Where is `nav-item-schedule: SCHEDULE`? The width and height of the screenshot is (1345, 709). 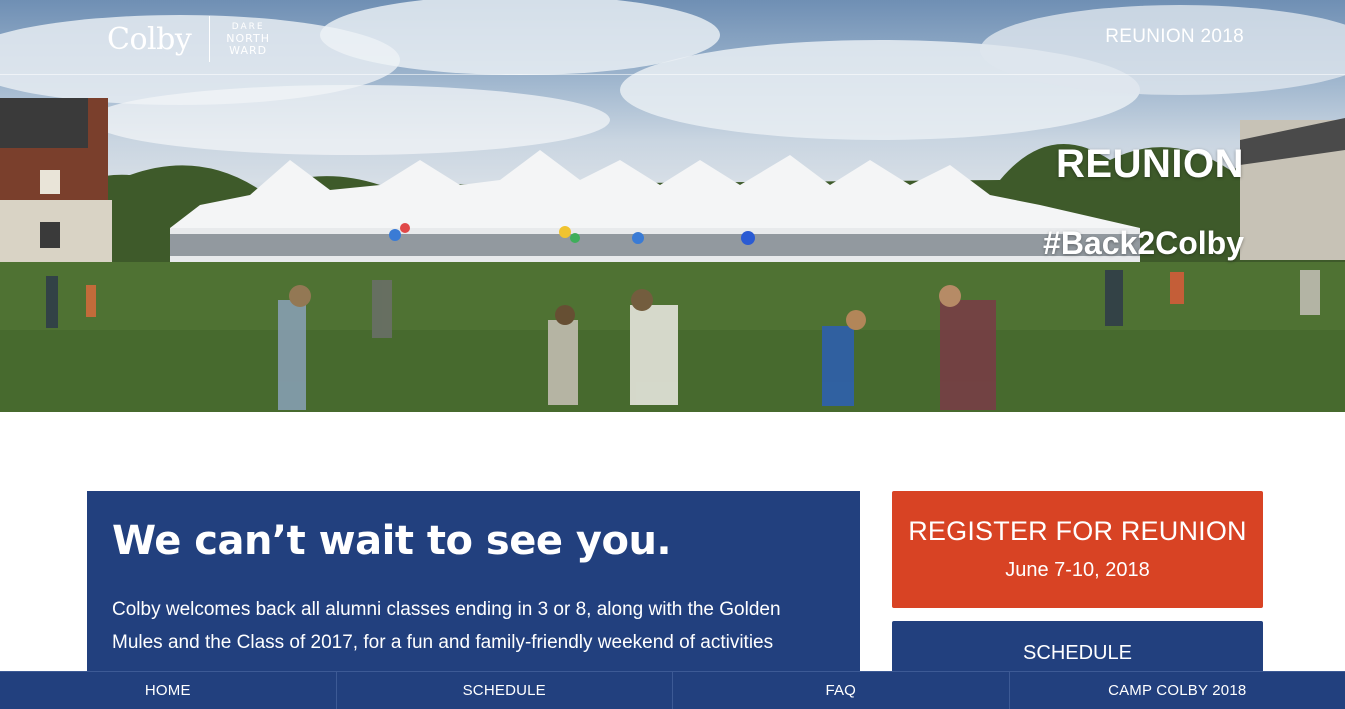
nav-item-schedule: SCHEDULE is located at coordinates (505, 690).